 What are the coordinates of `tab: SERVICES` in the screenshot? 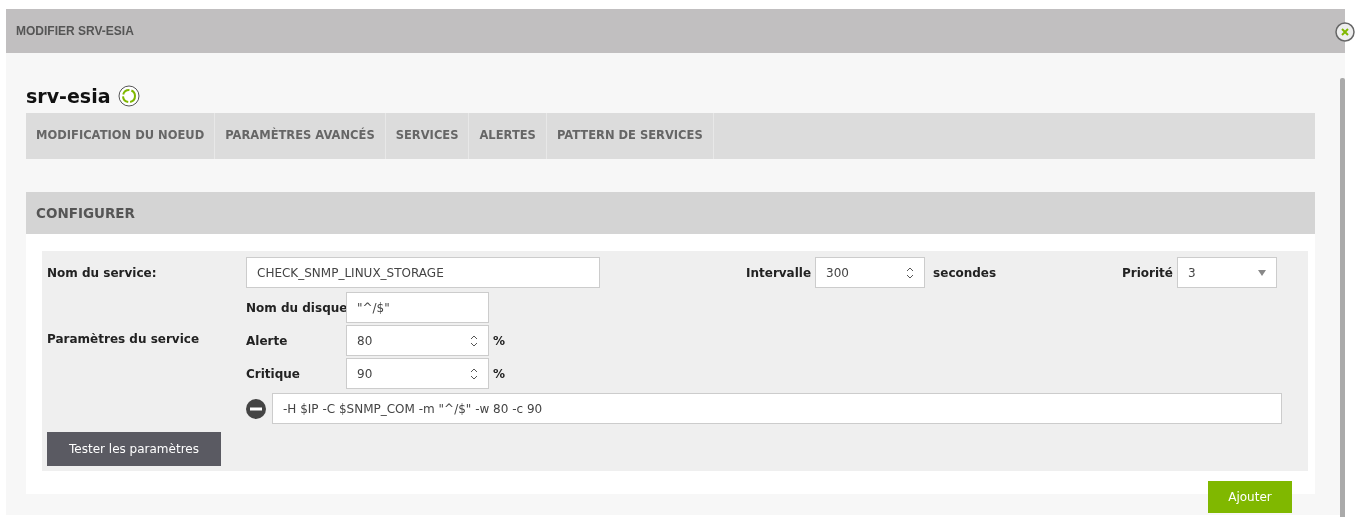 It's located at (427, 136).